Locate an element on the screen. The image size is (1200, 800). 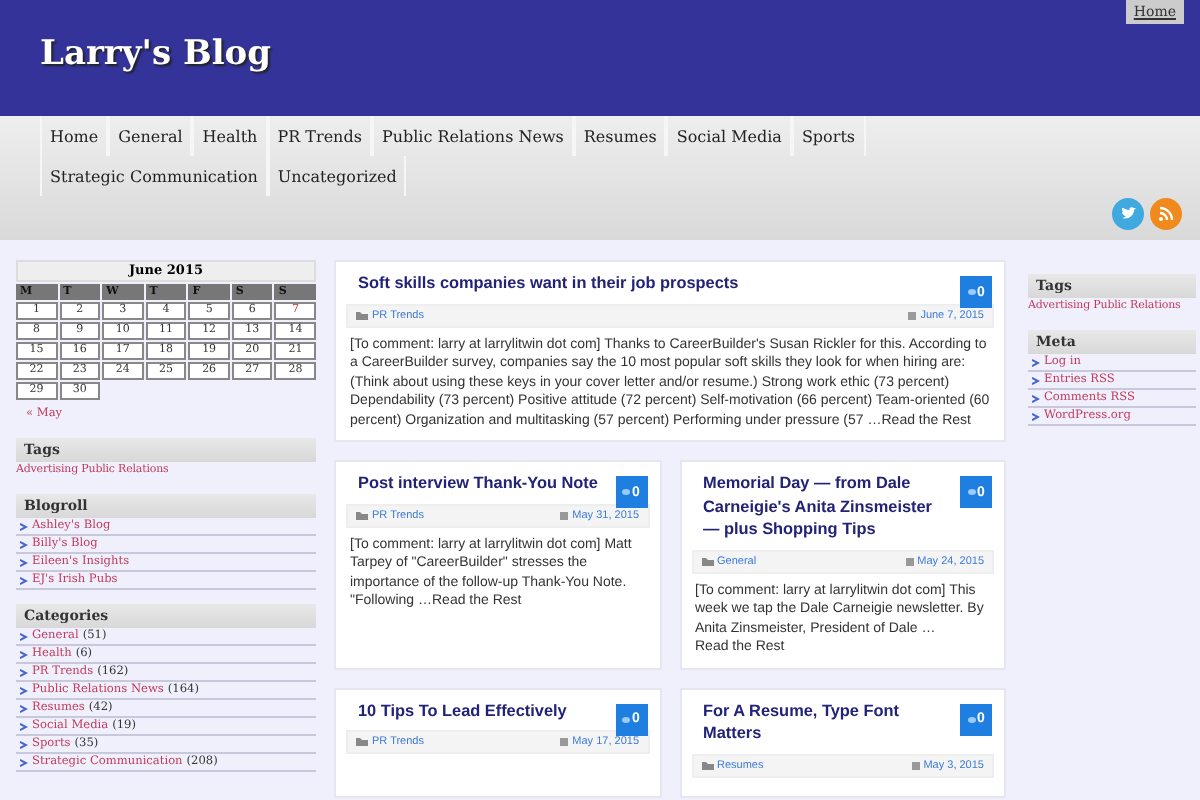
post-title: For A Resume, Type Font Matters is located at coordinates (824, 722).